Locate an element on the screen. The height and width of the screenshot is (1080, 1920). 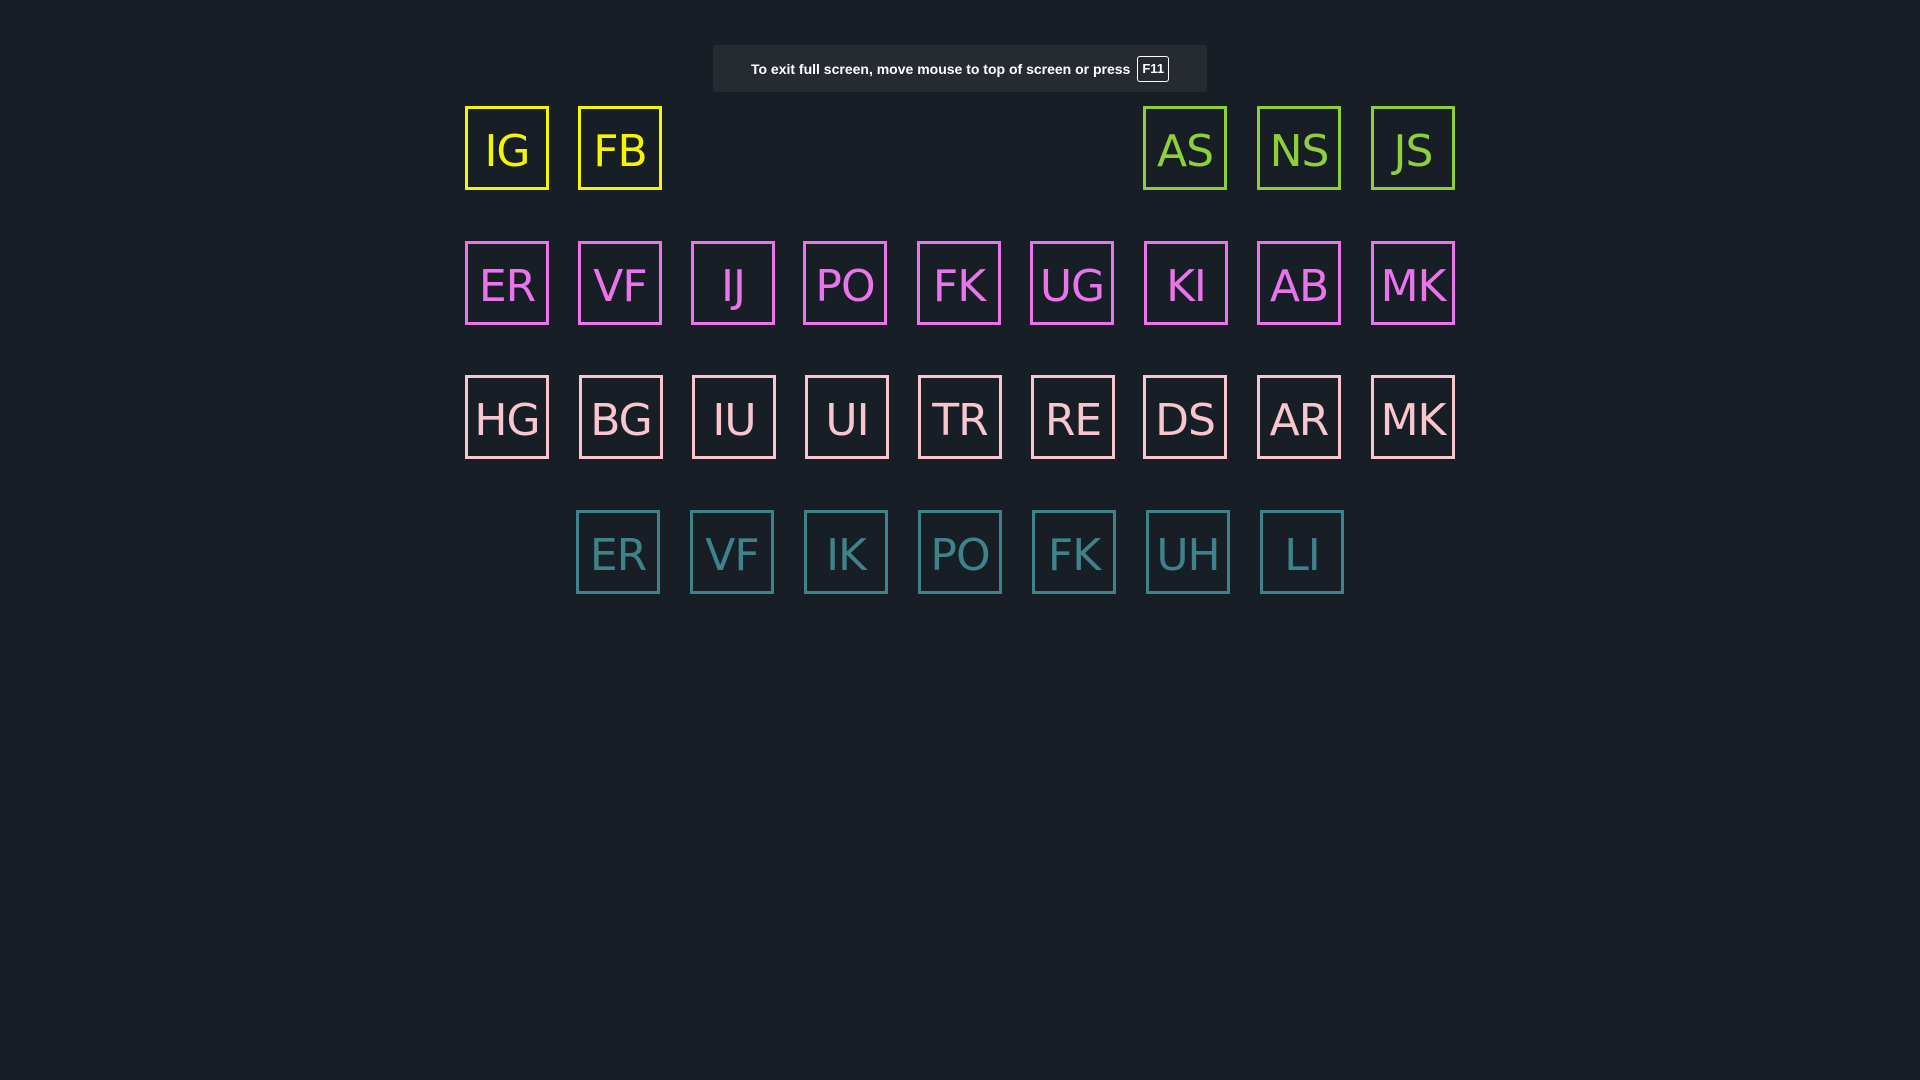
tile-label: LI is located at coordinates (1302, 555).